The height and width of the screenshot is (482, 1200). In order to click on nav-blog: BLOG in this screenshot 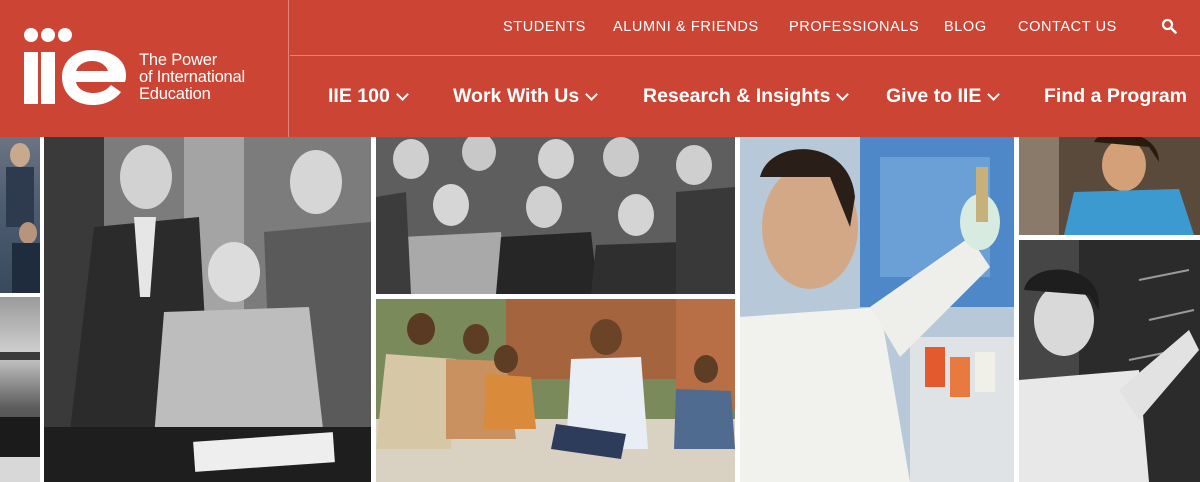, I will do `click(965, 27)`.